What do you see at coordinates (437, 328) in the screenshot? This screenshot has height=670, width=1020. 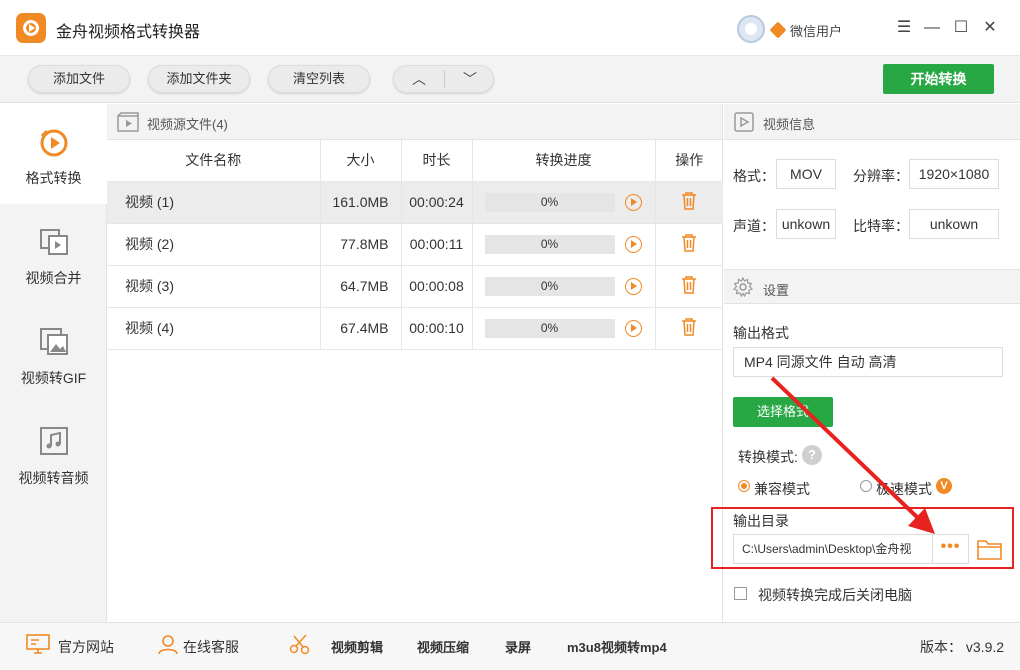 I see `file-duration: 00:00:10` at bounding box center [437, 328].